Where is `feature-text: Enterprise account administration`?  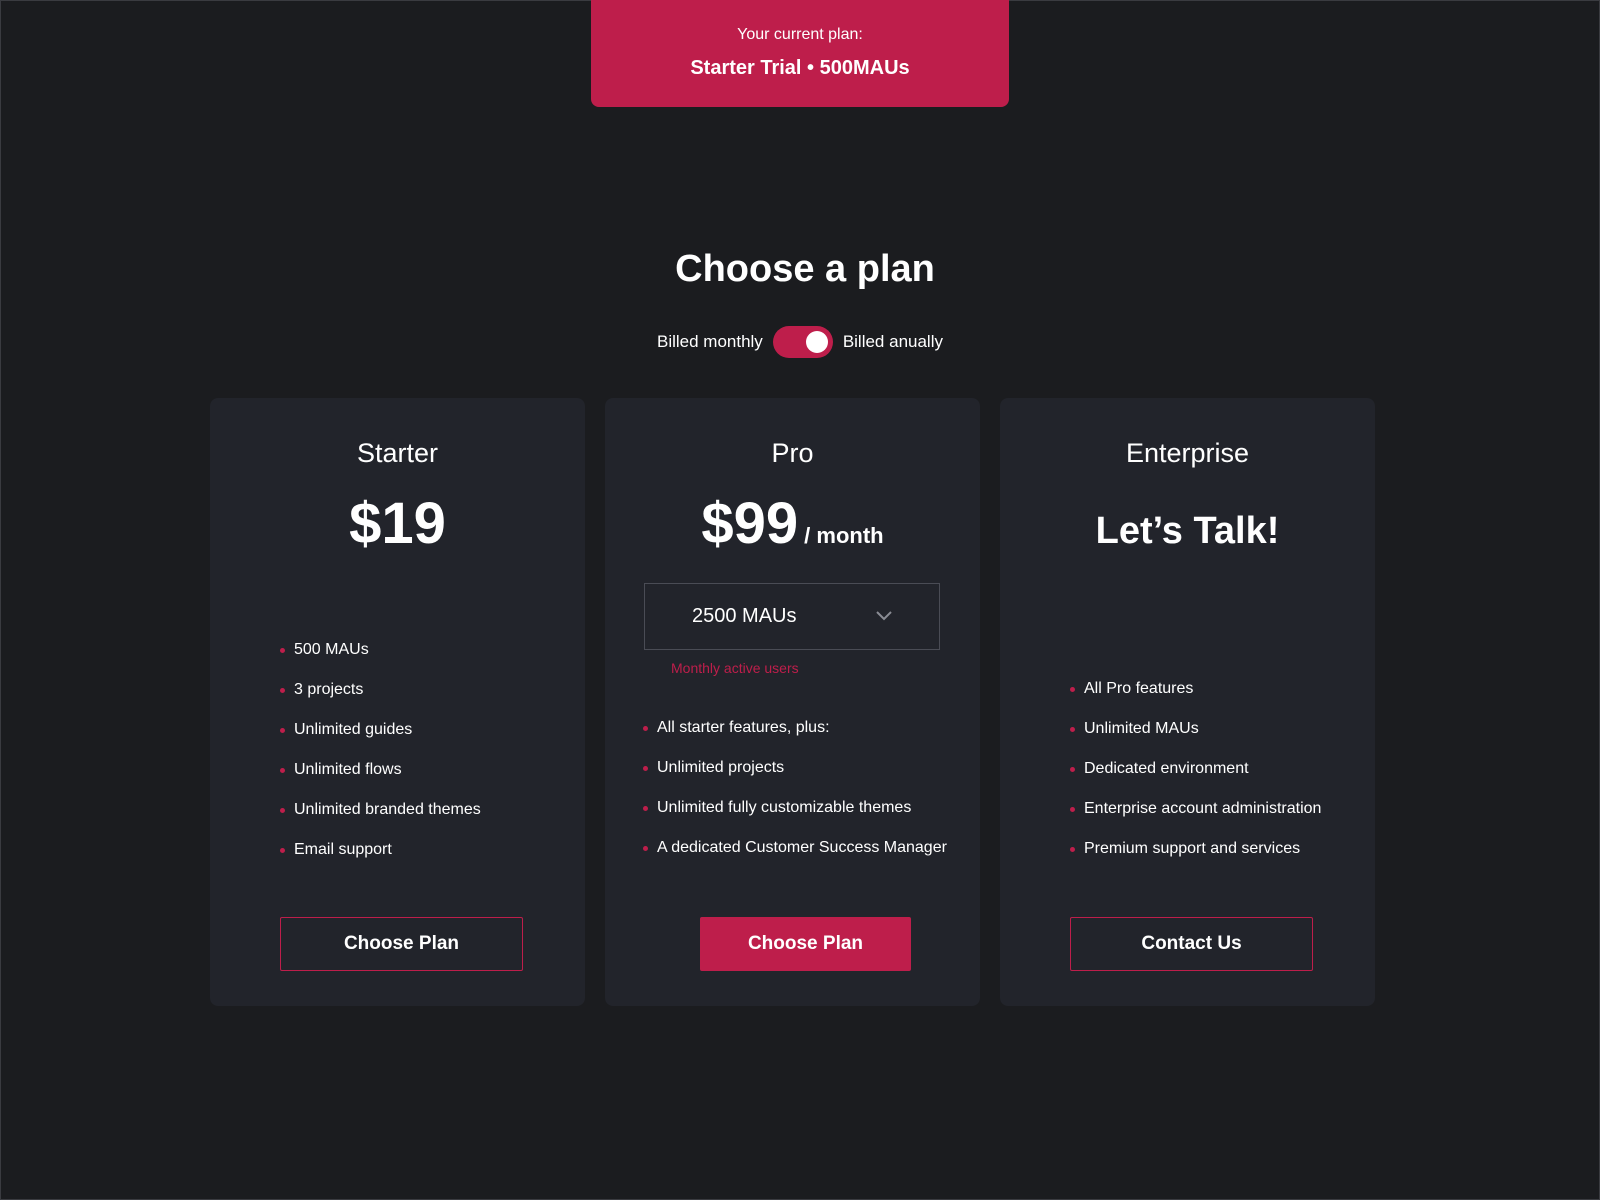
feature-text: Enterprise account administration is located at coordinates (1203, 808).